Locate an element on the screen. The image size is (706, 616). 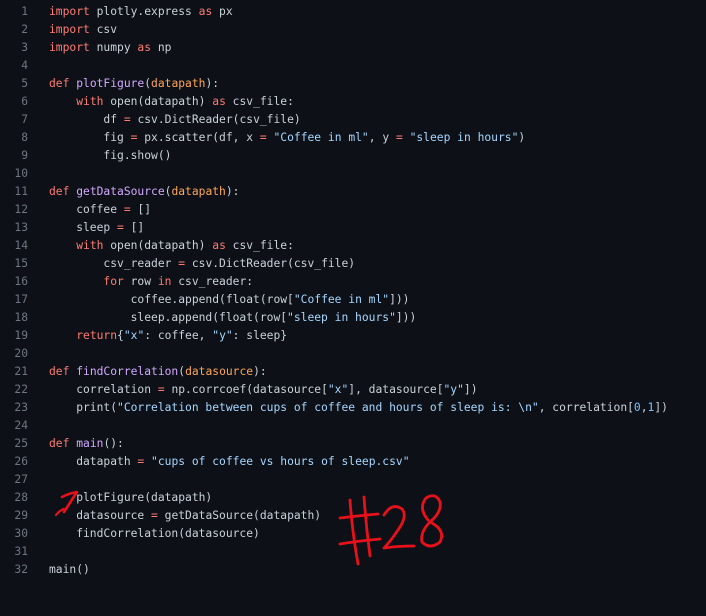
code-line: 24 is located at coordinates (353, 426).